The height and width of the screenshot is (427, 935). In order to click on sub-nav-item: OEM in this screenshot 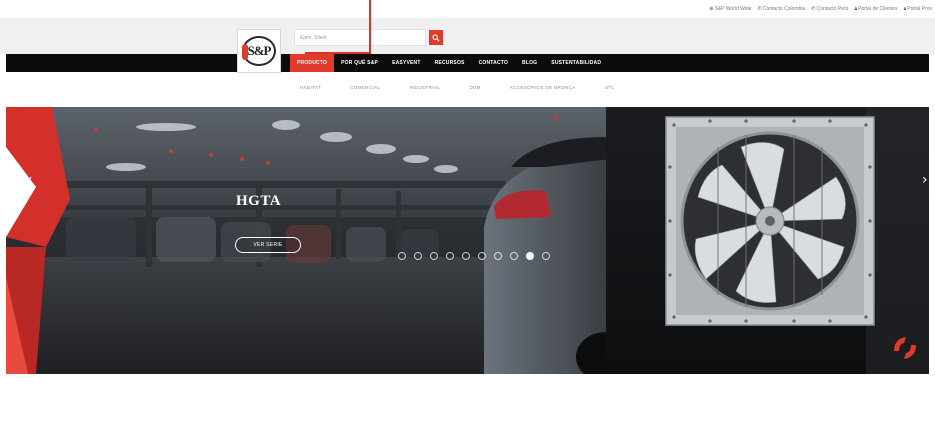, I will do `click(474, 87)`.